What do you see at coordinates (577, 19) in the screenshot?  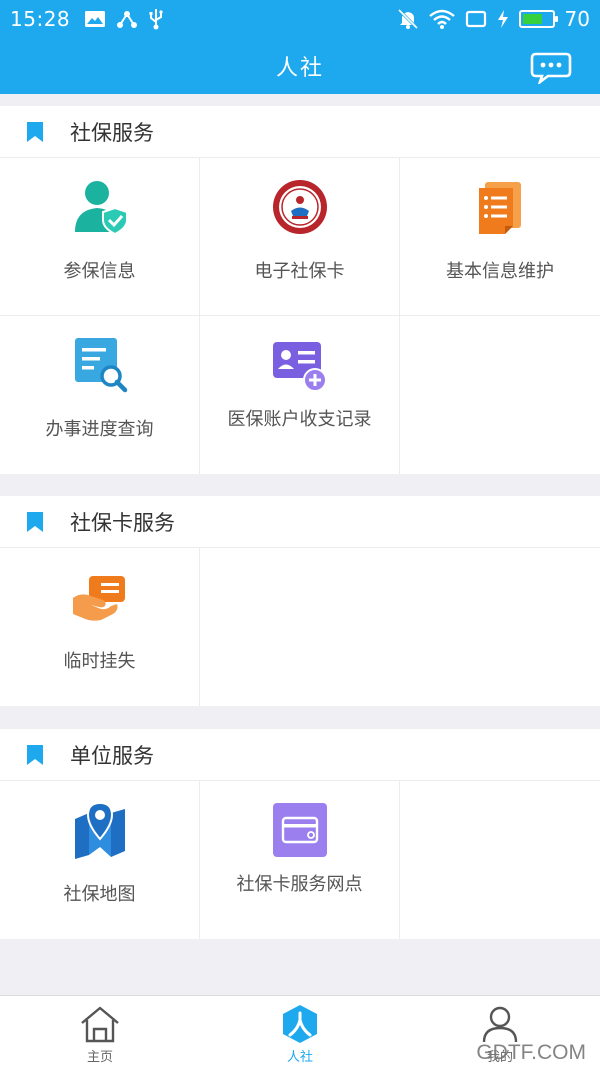 I see `battery-percent: 70` at bounding box center [577, 19].